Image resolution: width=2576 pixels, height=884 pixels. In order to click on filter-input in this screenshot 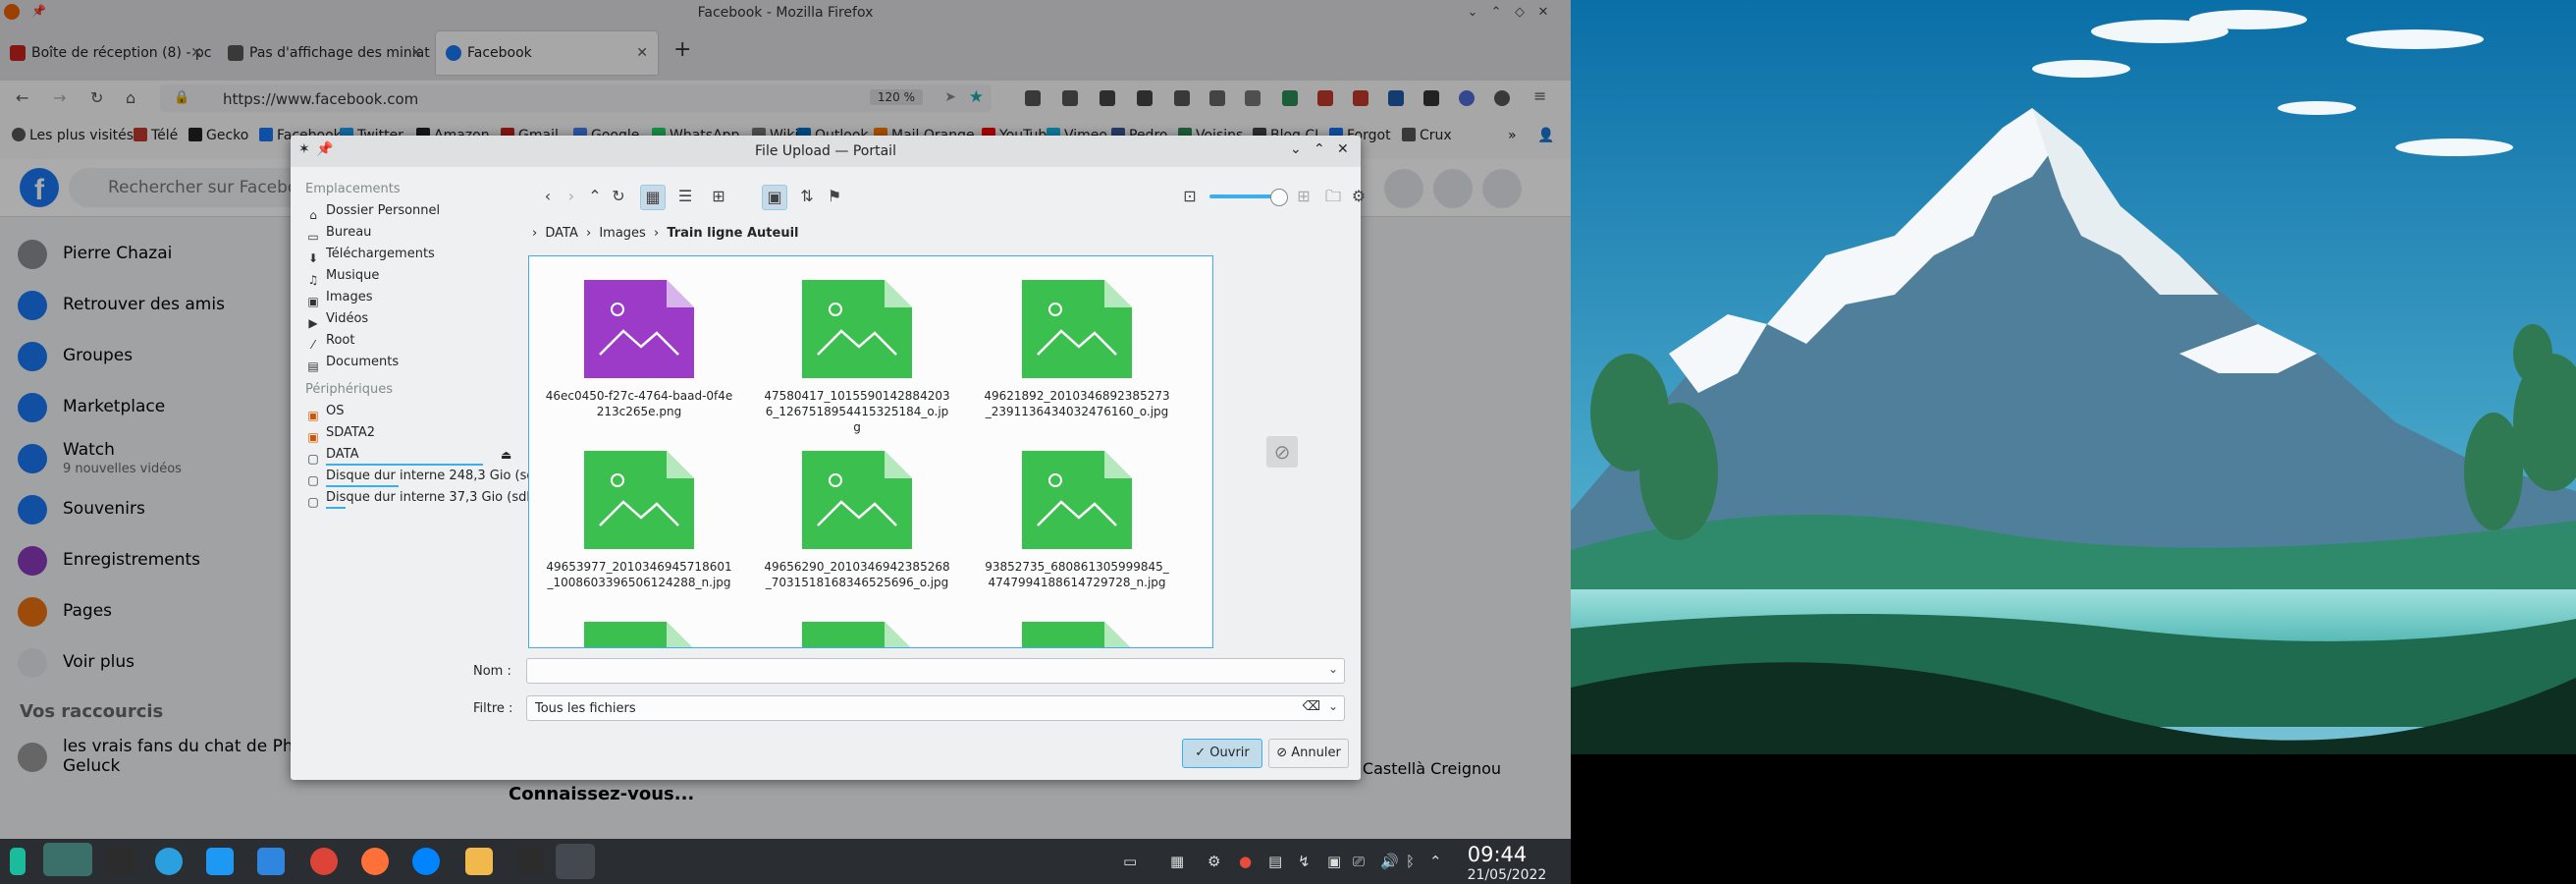, I will do `click(908, 708)`.